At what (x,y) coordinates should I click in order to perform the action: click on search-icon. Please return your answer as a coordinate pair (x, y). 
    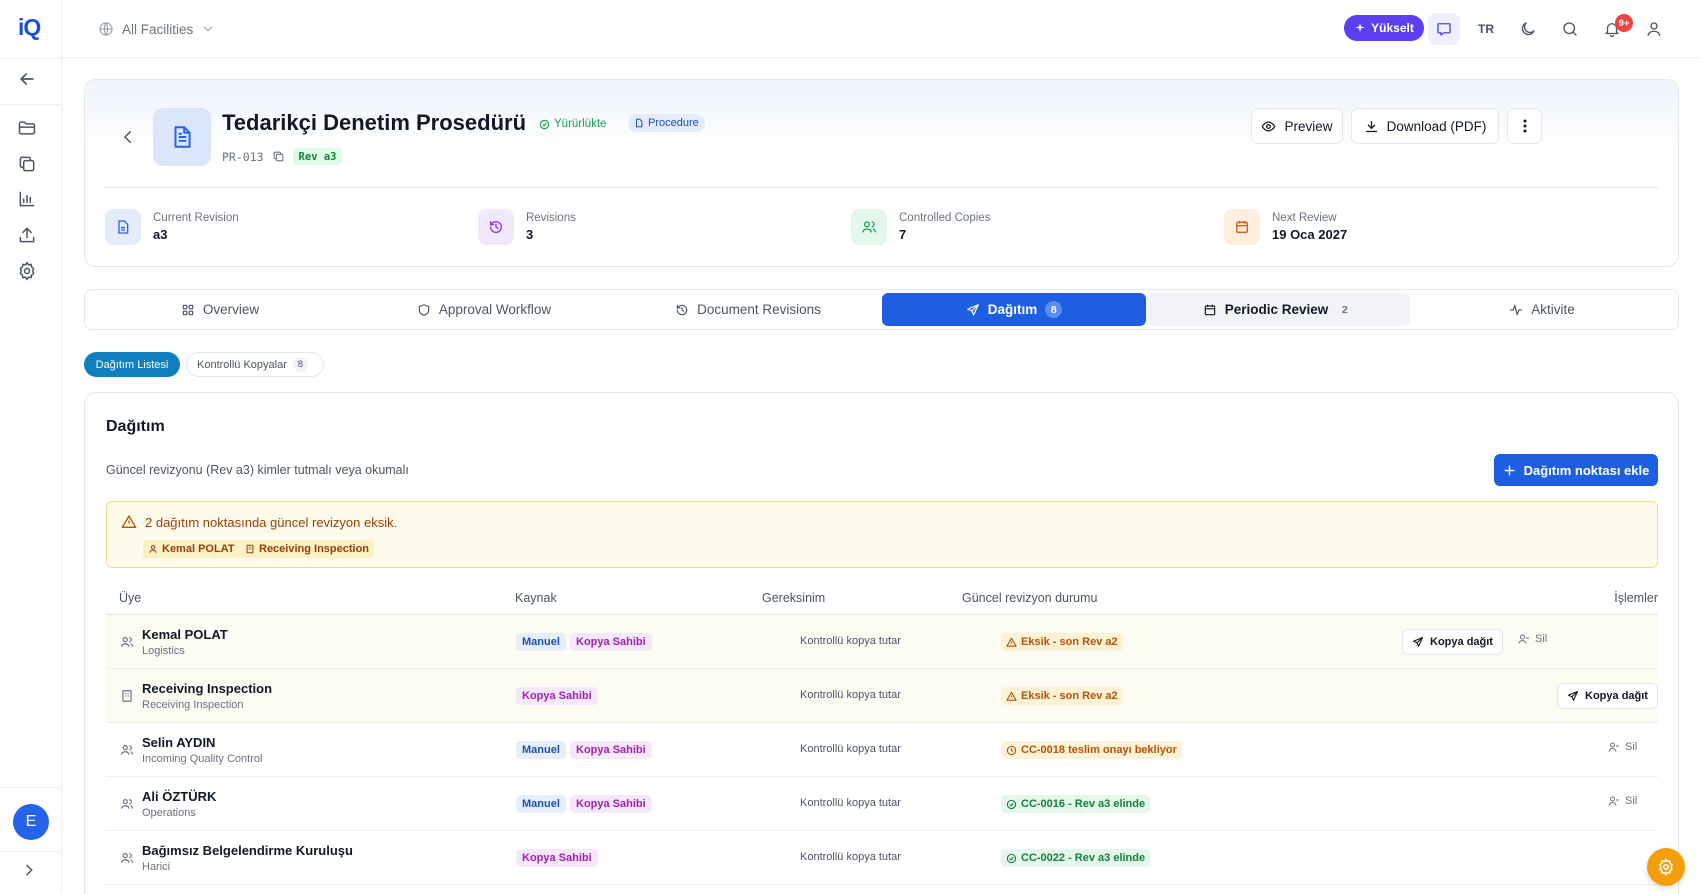
    Looking at the image, I should click on (1570, 29).